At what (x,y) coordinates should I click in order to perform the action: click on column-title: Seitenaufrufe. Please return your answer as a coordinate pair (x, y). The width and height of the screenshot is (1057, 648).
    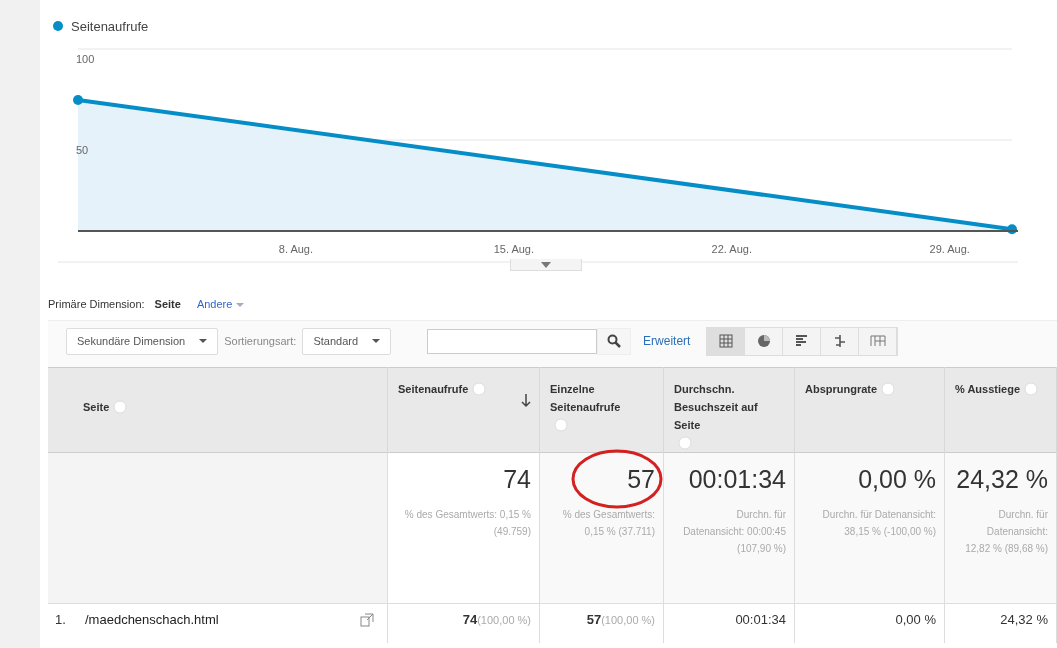
    Looking at the image, I should click on (433, 389).